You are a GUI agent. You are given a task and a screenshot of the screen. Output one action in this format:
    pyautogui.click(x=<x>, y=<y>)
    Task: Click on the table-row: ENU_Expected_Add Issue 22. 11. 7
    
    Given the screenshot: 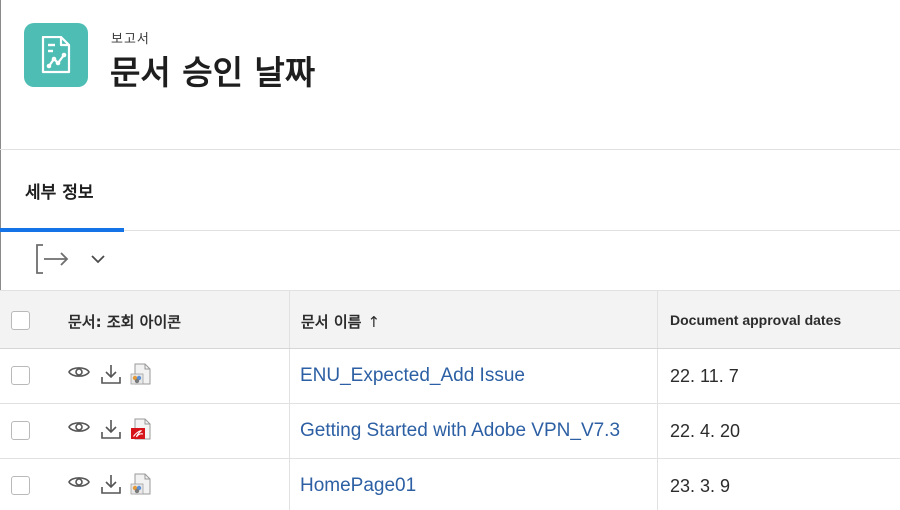 What is the action you would take?
    pyautogui.click(x=450, y=376)
    